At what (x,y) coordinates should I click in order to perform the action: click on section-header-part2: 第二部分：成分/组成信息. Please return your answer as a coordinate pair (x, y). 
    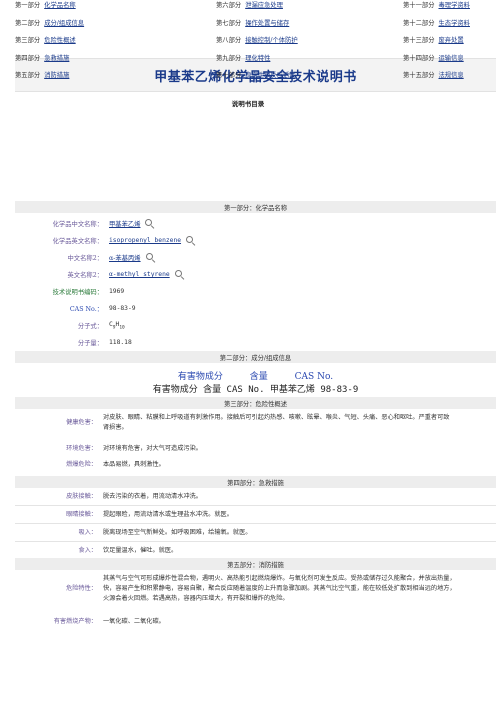
    Looking at the image, I should click on (255, 357).